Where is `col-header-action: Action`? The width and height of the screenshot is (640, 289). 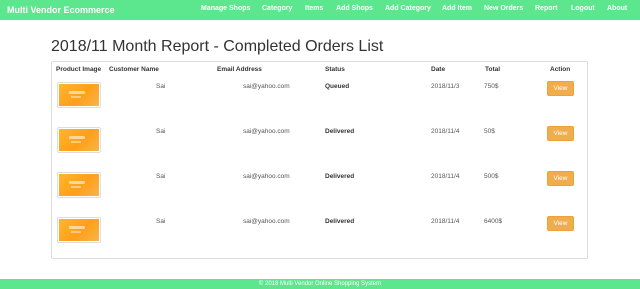 col-header-action: Action is located at coordinates (560, 69).